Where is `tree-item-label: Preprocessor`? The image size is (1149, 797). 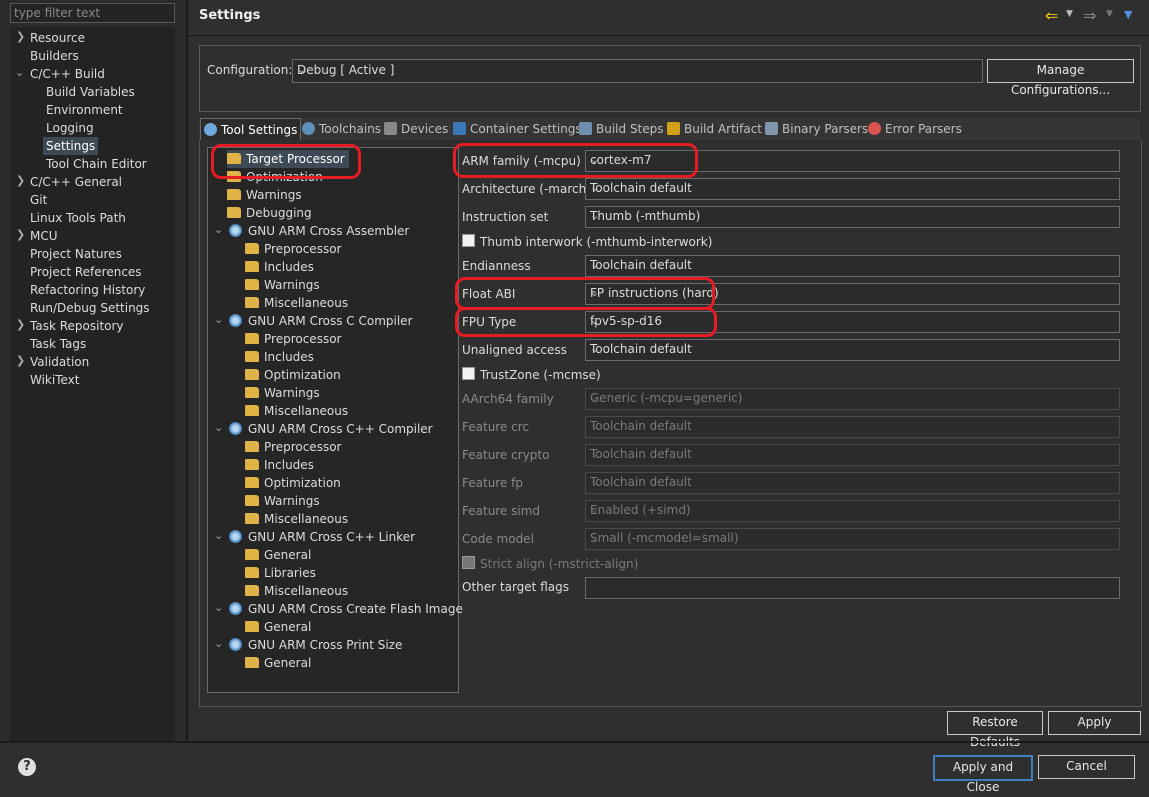 tree-item-label: Preprocessor is located at coordinates (303, 339).